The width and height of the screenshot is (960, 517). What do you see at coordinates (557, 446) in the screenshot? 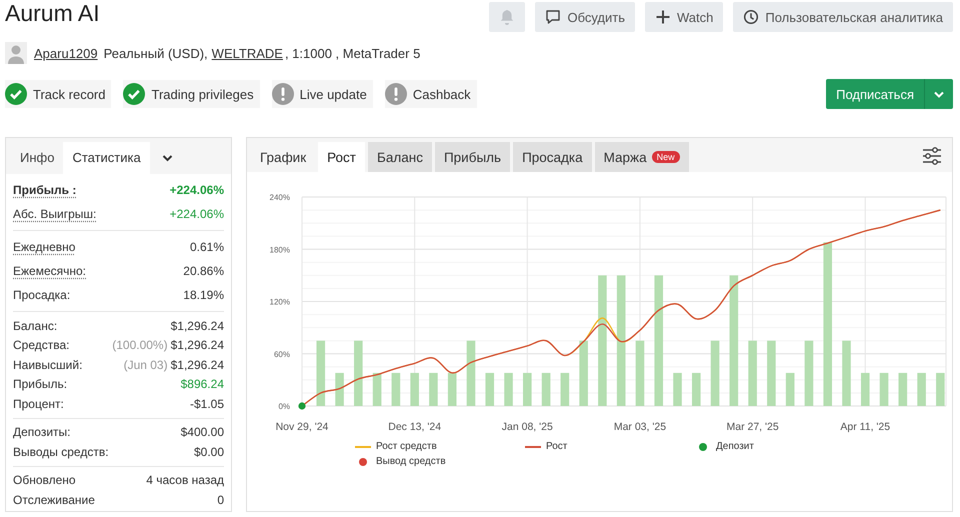
I see `legend-label: Рост` at bounding box center [557, 446].